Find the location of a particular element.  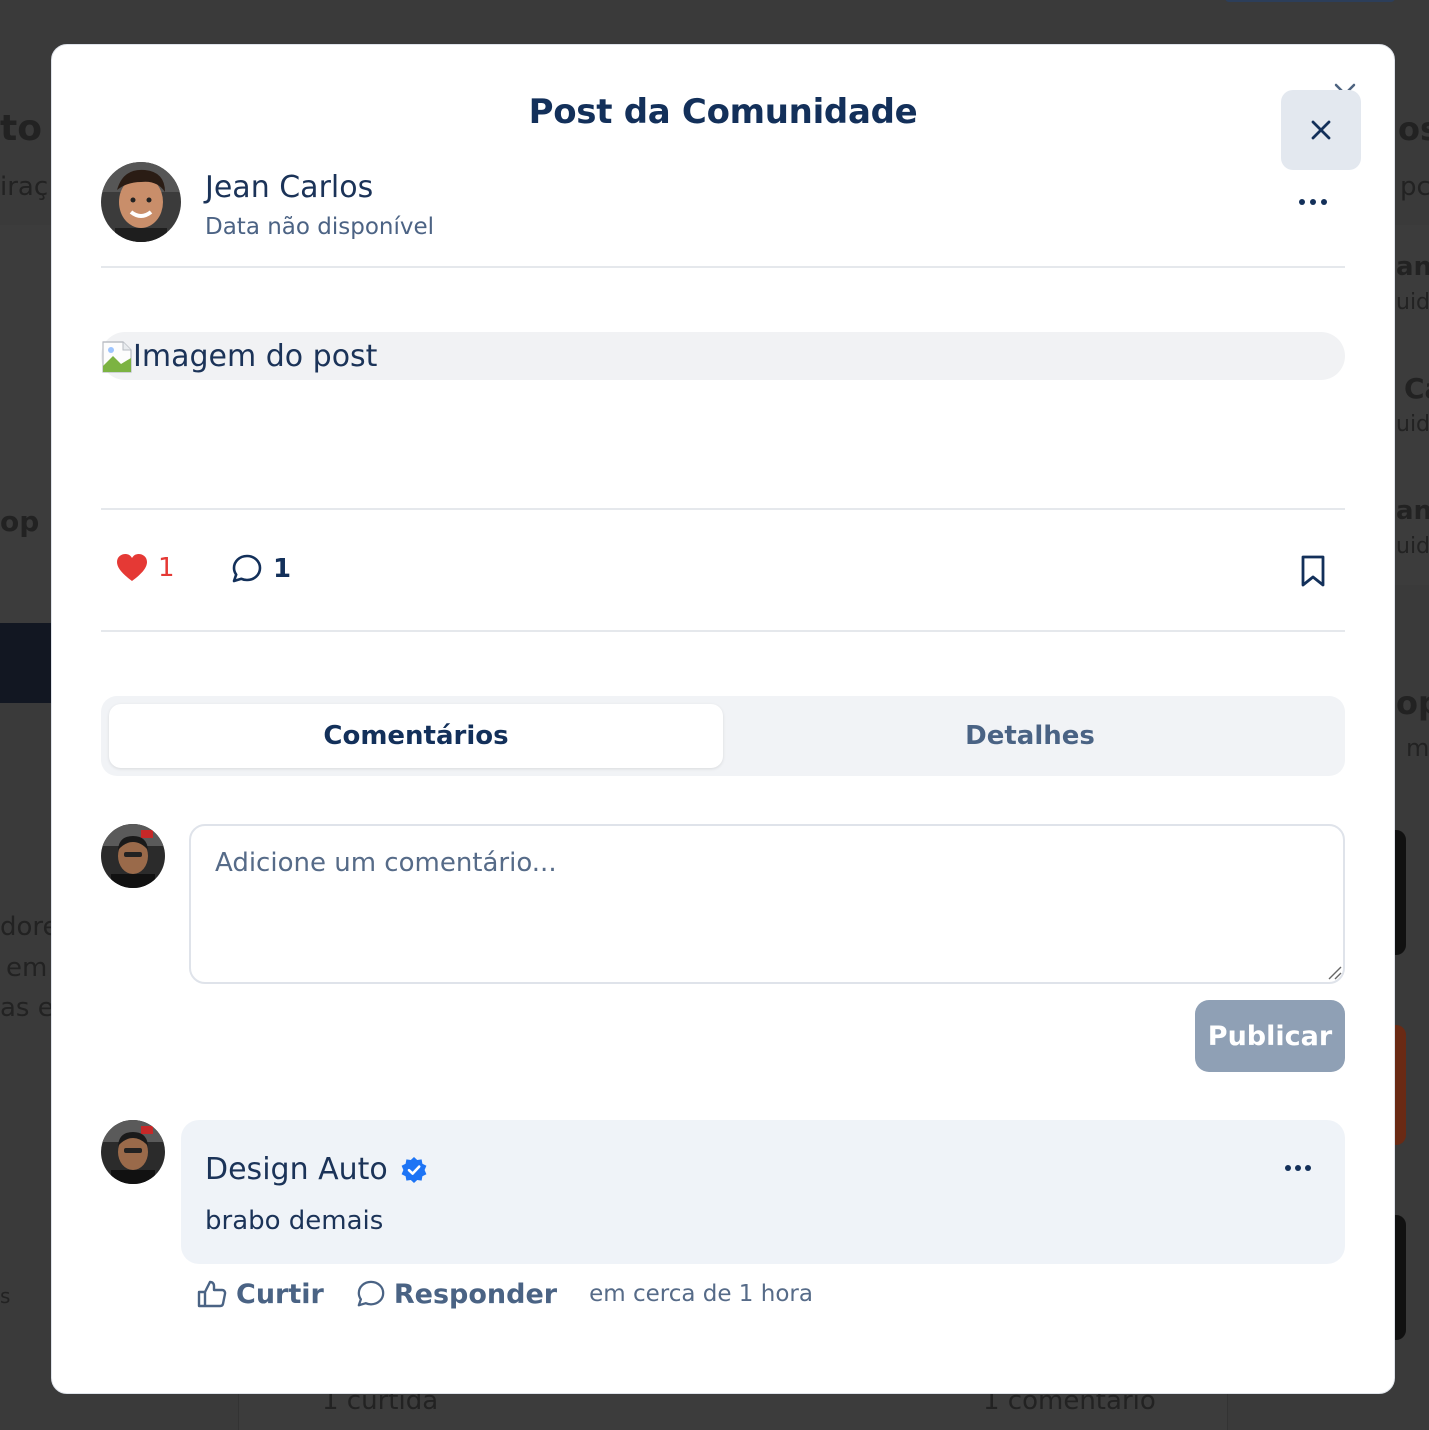

comment-time: em cerca de 1 hora is located at coordinates (701, 1294).